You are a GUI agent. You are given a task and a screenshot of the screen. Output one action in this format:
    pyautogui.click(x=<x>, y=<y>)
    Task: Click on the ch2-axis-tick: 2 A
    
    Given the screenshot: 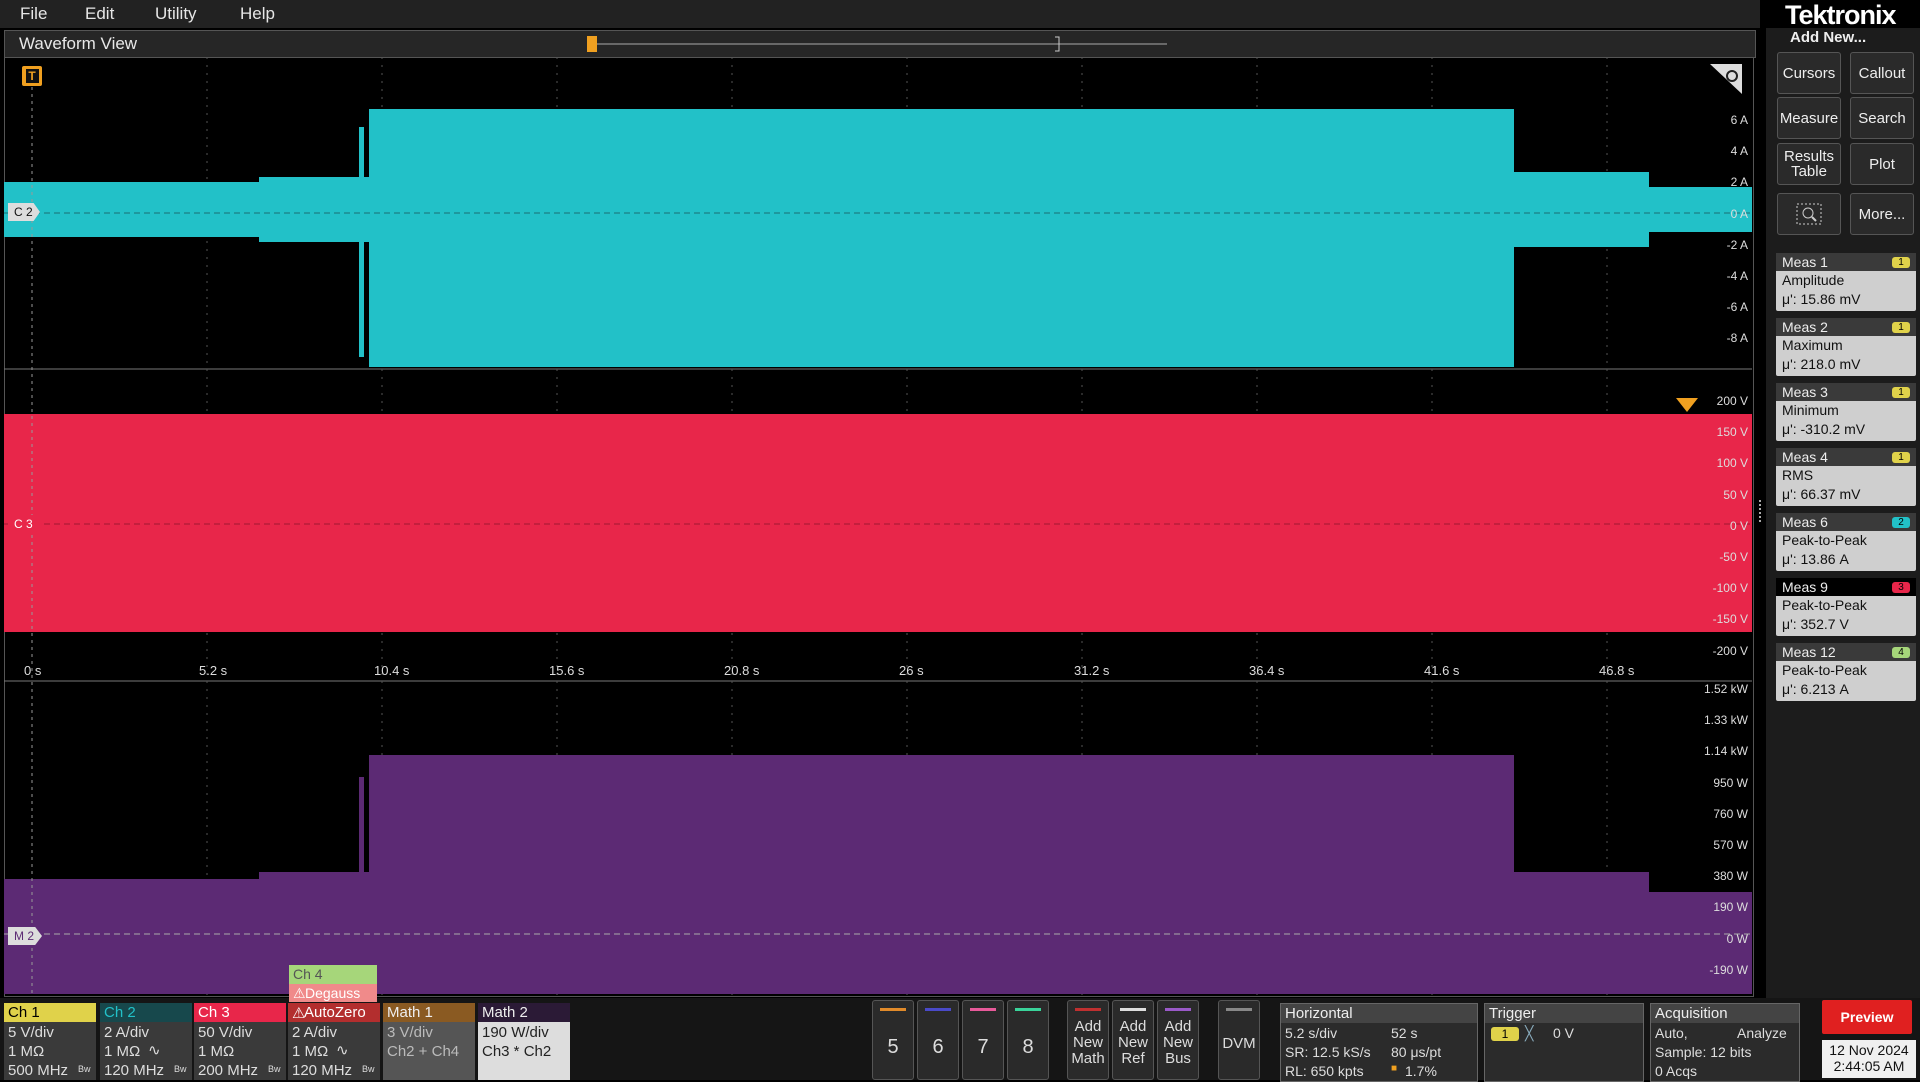 What is the action you would take?
    pyautogui.click(x=1739, y=182)
    